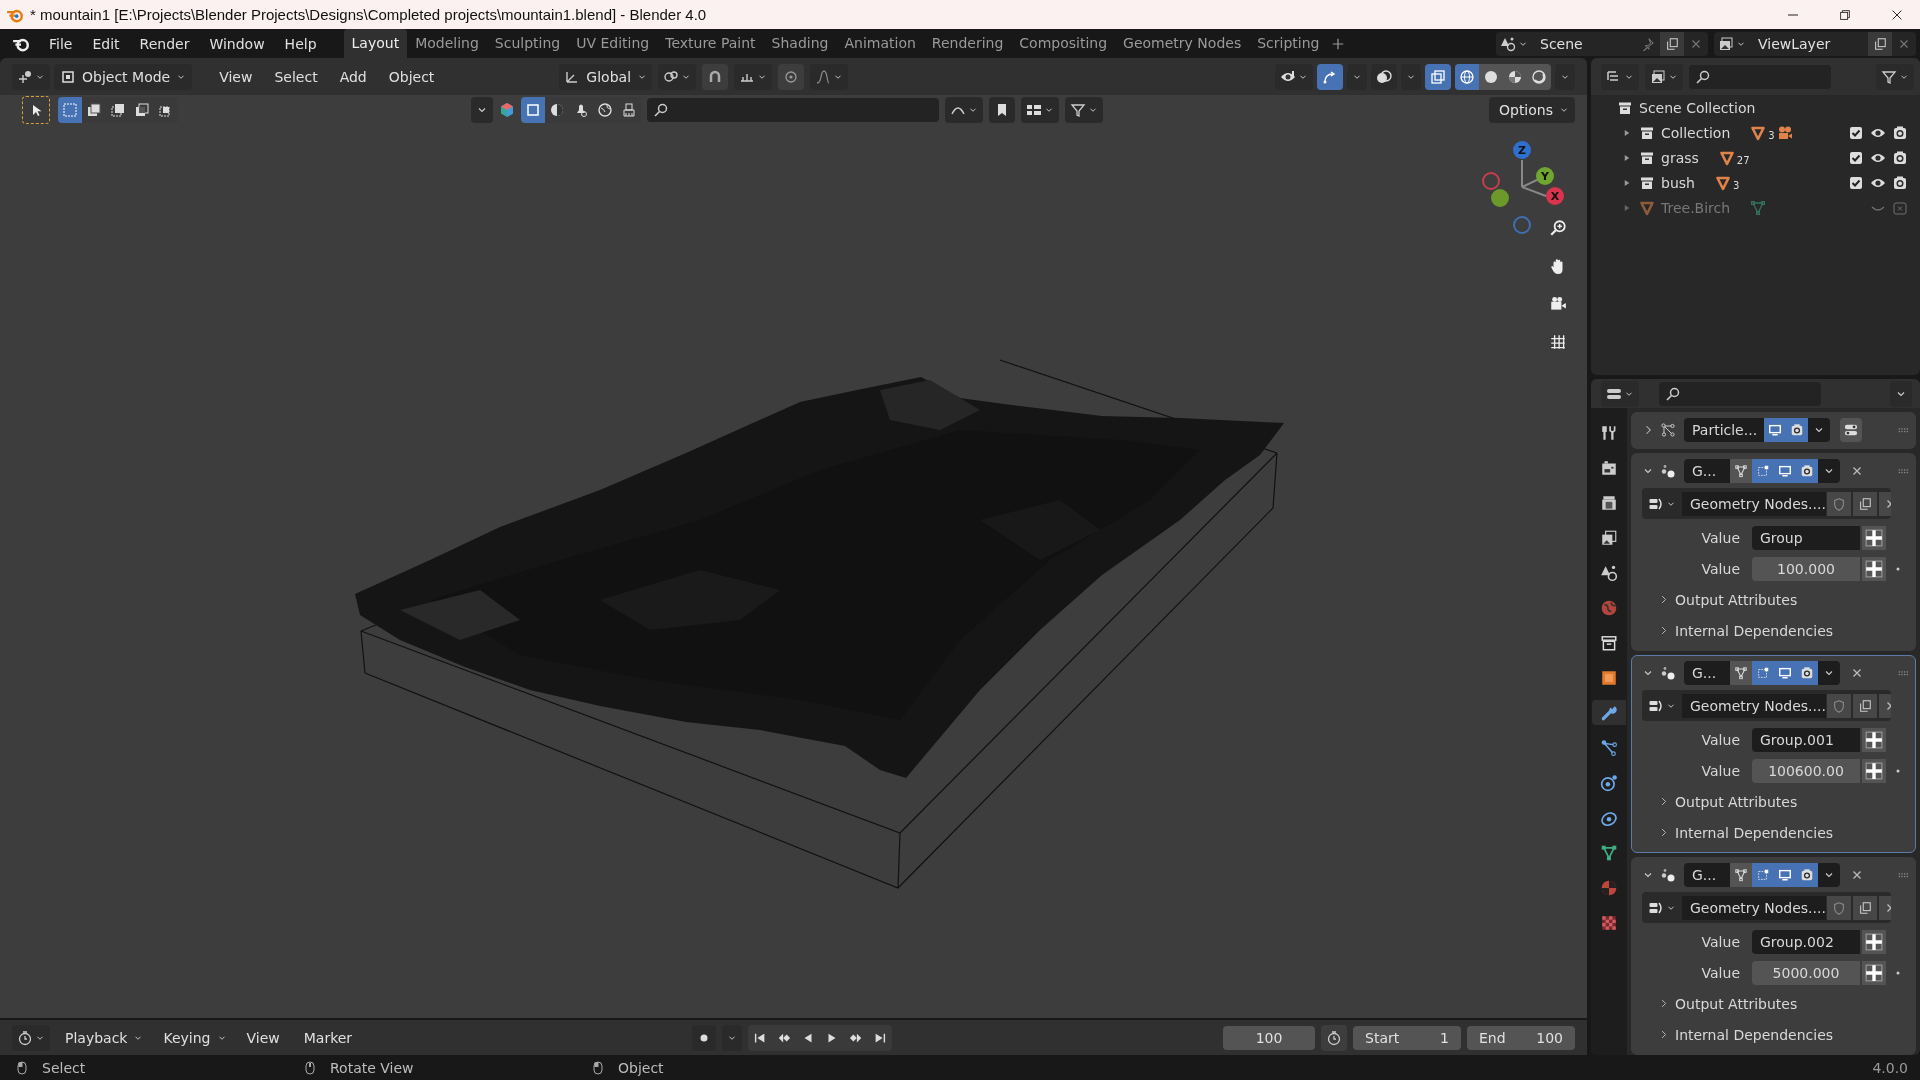 This screenshot has width=1920, height=1080. I want to click on workspace-tab: Rendering, so click(967, 43).